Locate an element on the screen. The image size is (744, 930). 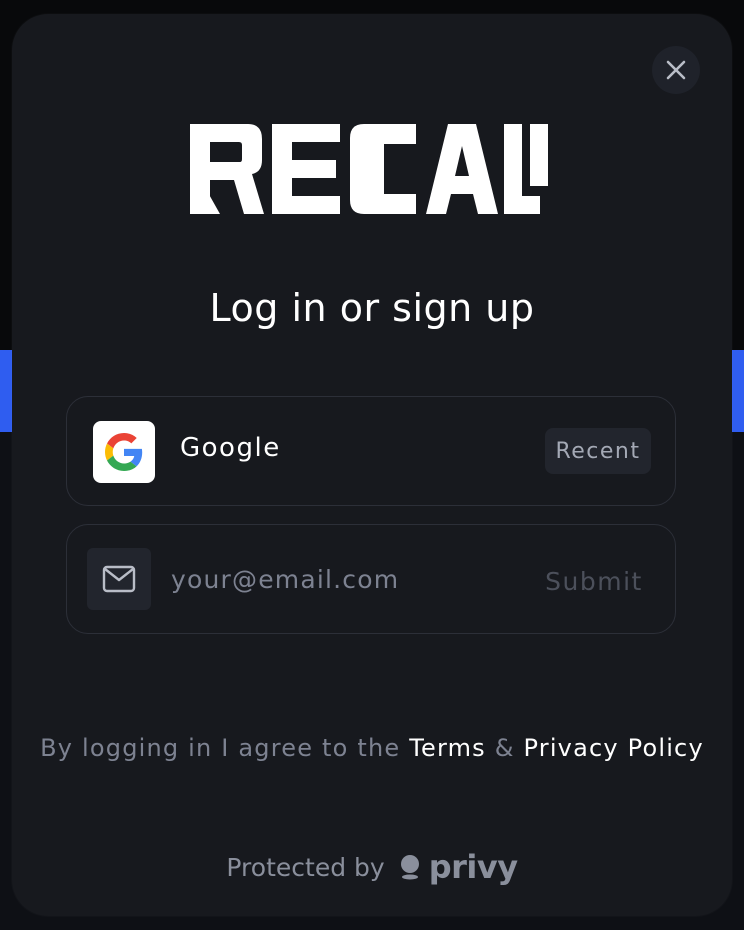
email-input is located at coordinates (341, 579).